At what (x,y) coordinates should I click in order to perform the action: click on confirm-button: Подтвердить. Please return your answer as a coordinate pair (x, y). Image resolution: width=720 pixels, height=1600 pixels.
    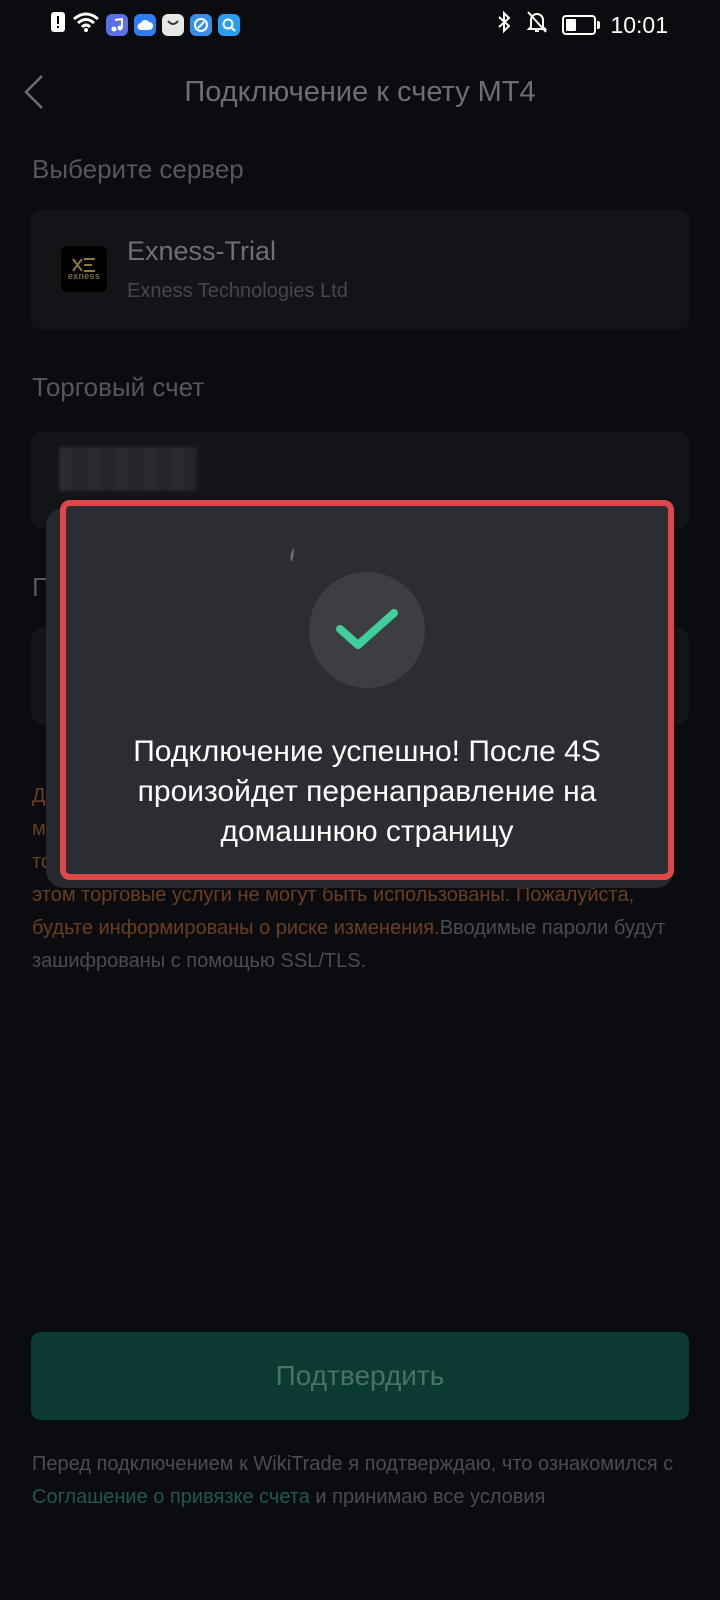
    Looking at the image, I should click on (360, 1376).